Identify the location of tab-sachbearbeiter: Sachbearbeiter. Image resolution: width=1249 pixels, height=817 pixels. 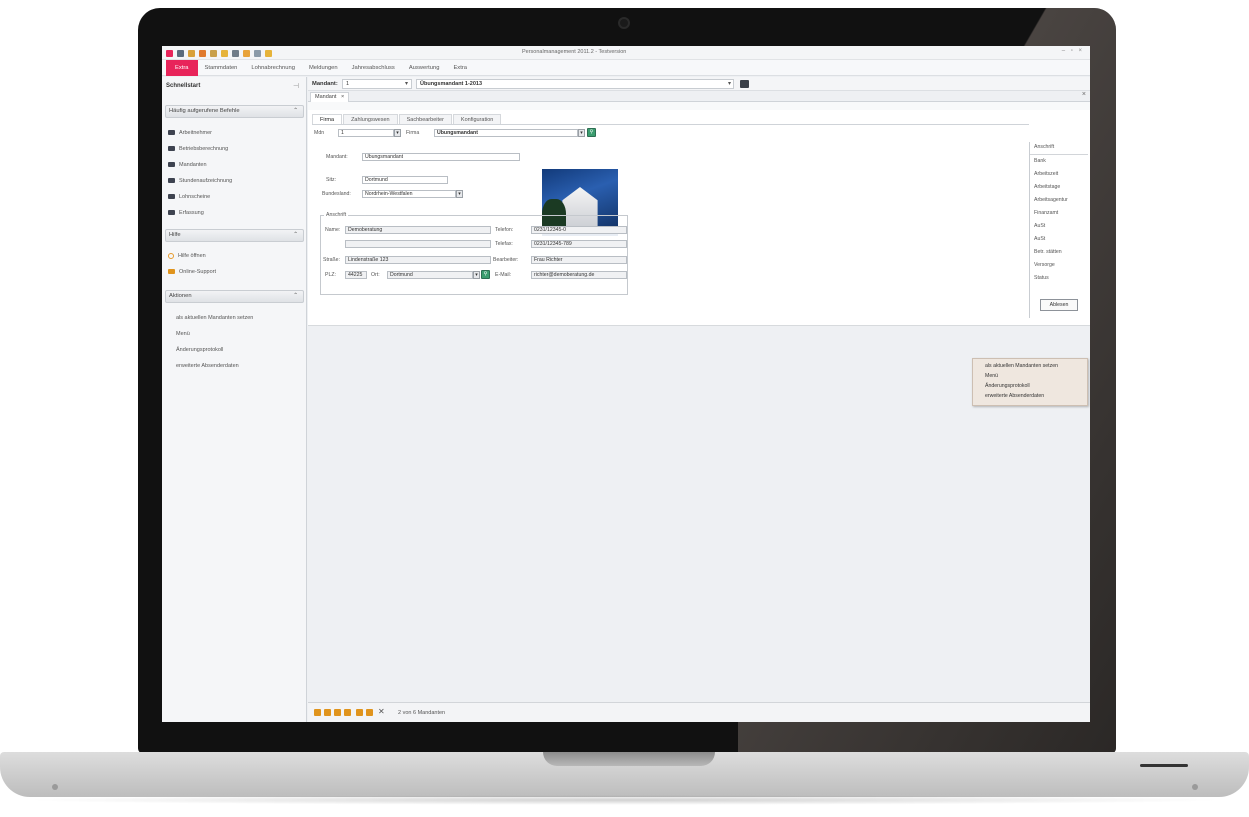
(425, 119).